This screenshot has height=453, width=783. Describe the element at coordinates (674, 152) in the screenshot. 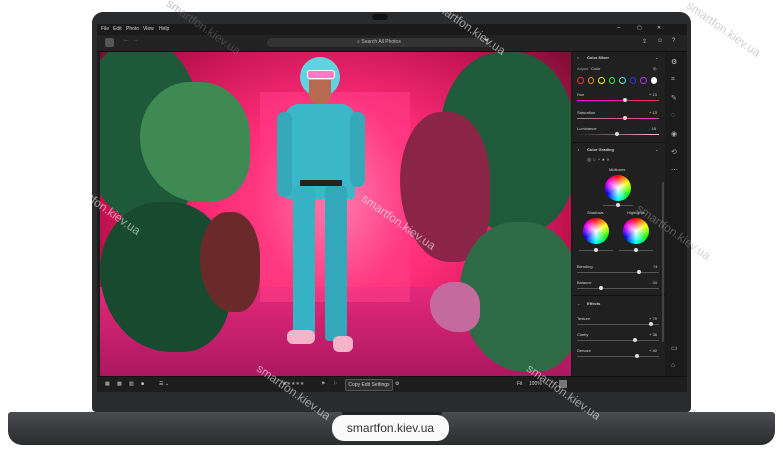

I see `history-icon: ⟲` at that location.